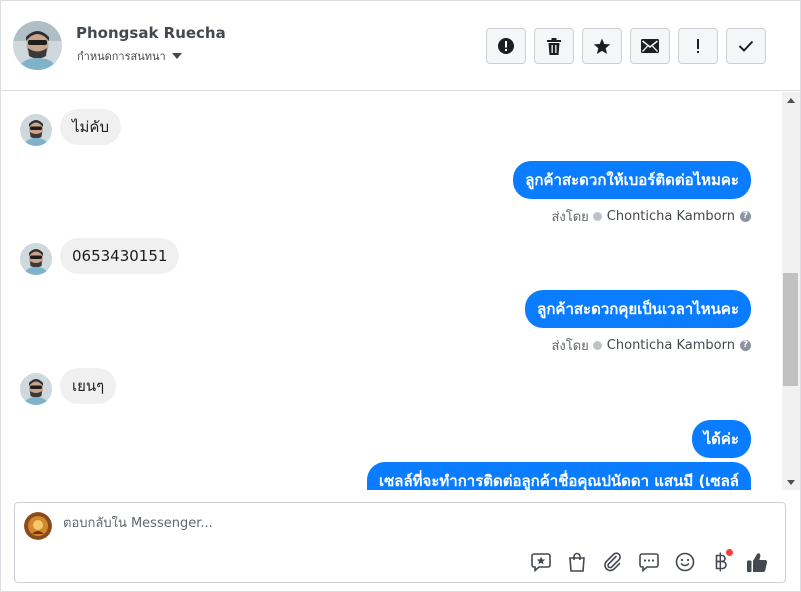 Image resolution: width=801 pixels, height=592 pixels. I want to click on shop-bag-icon, so click(577, 562).